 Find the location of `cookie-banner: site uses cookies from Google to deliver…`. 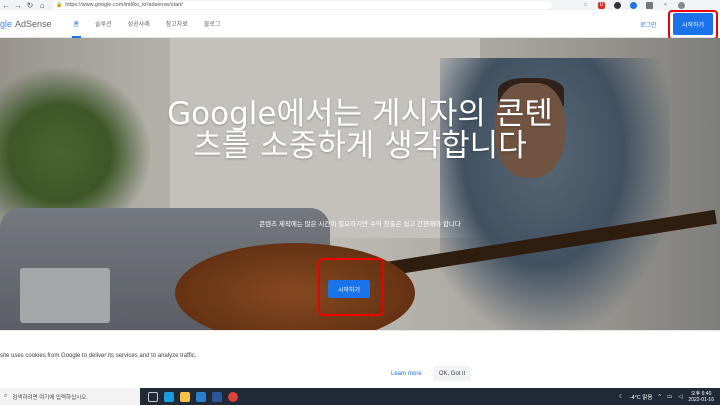

cookie-banner: site uses cookies from Google to deliver… is located at coordinates (360, 359).